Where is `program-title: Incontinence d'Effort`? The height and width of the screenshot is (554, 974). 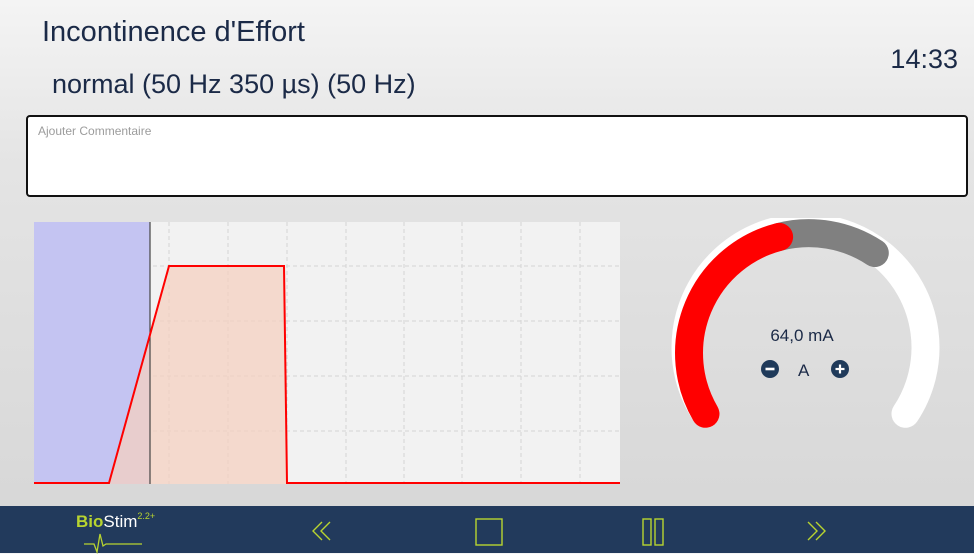
program-title: Incontinence d'Effort is located at coordinates (173, 32).